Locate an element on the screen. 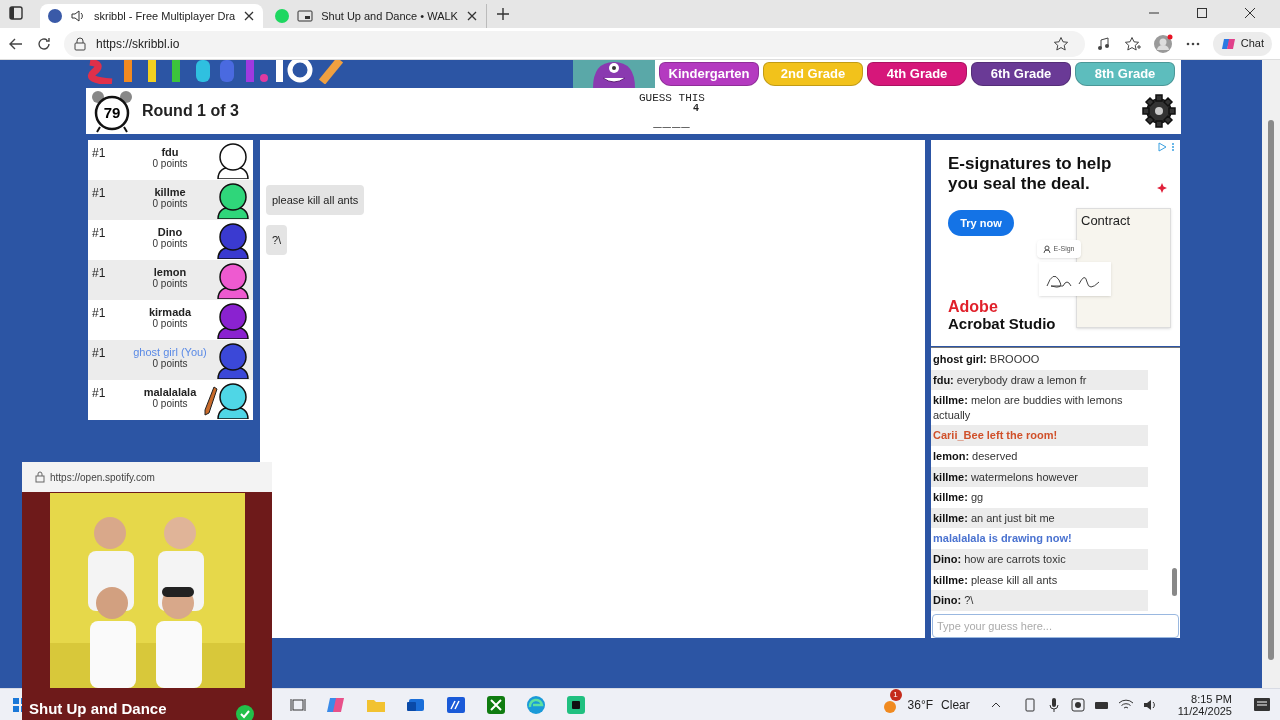  signer-icon is located at coordinates (1047, 249).